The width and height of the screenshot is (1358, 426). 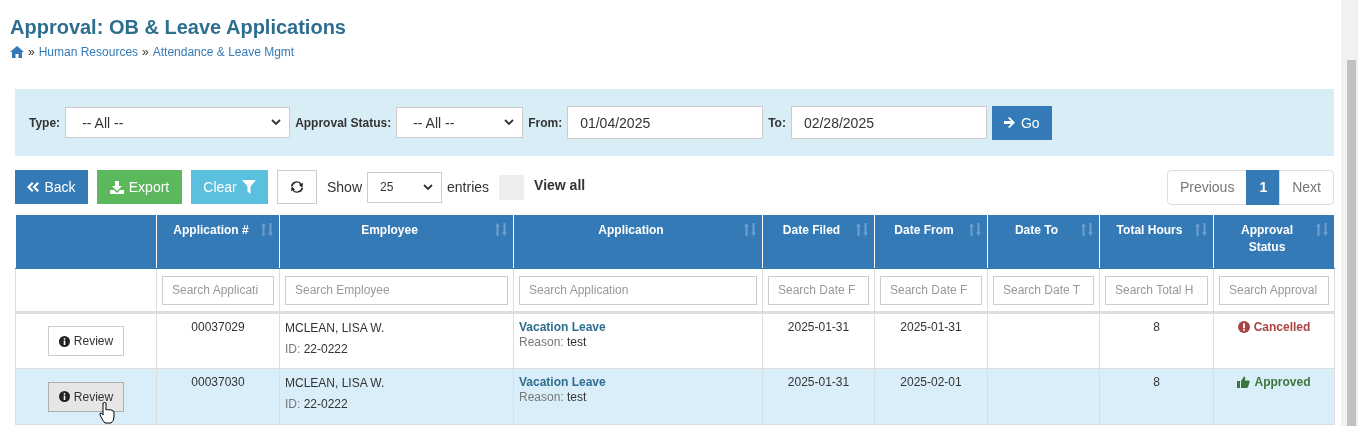 I want to click on type-select: -- All --, so click(x=178, y=122).